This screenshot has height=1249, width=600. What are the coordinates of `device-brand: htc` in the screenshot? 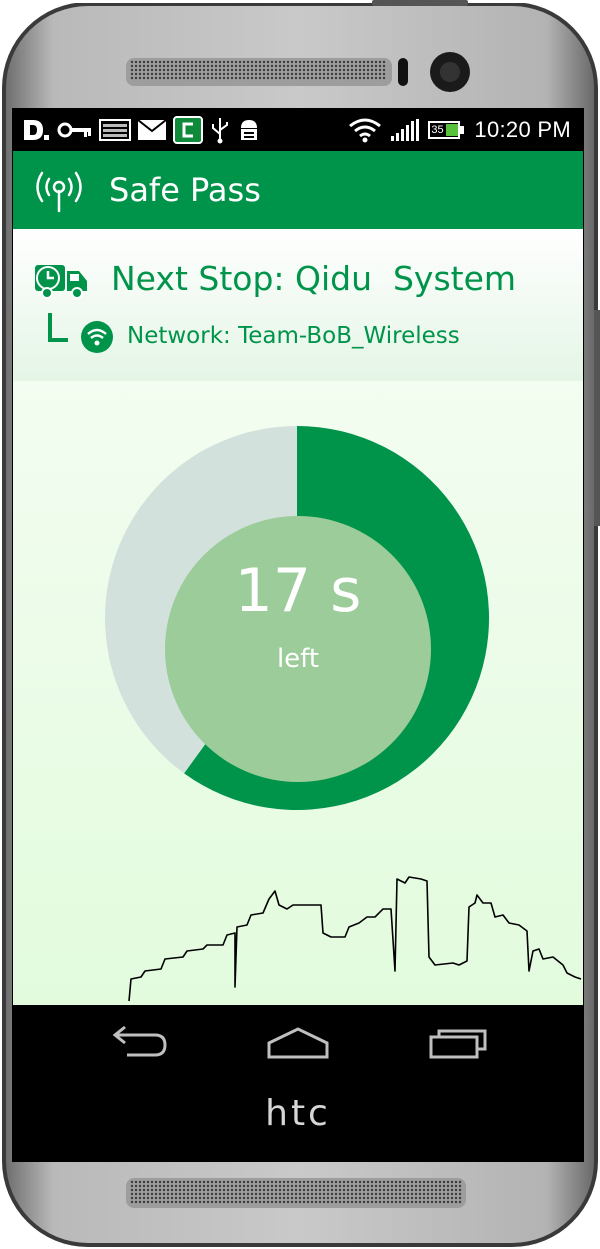 It's located at (298, 1113).